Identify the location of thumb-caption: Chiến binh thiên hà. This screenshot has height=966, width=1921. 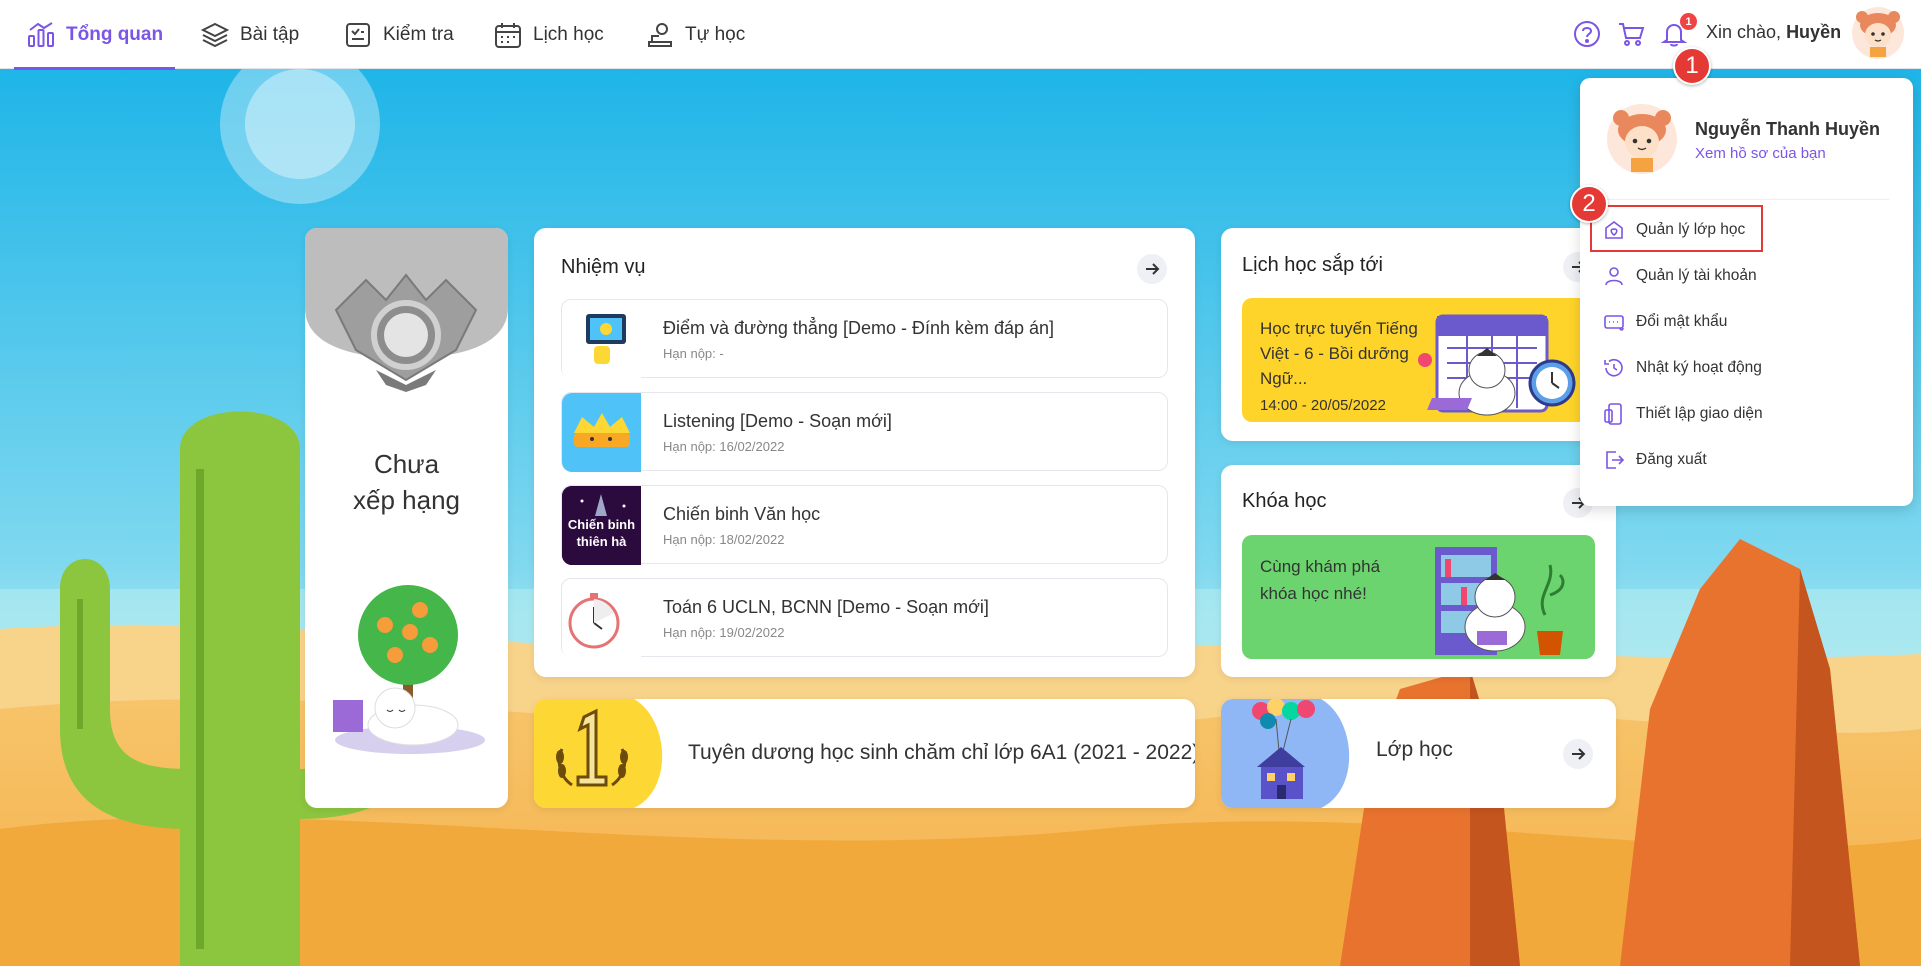
(601, 533).